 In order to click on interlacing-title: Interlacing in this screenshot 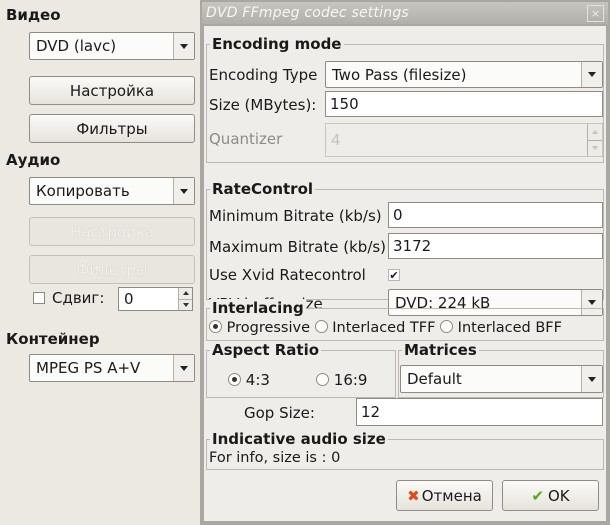, I will do `click(258, 308)`.